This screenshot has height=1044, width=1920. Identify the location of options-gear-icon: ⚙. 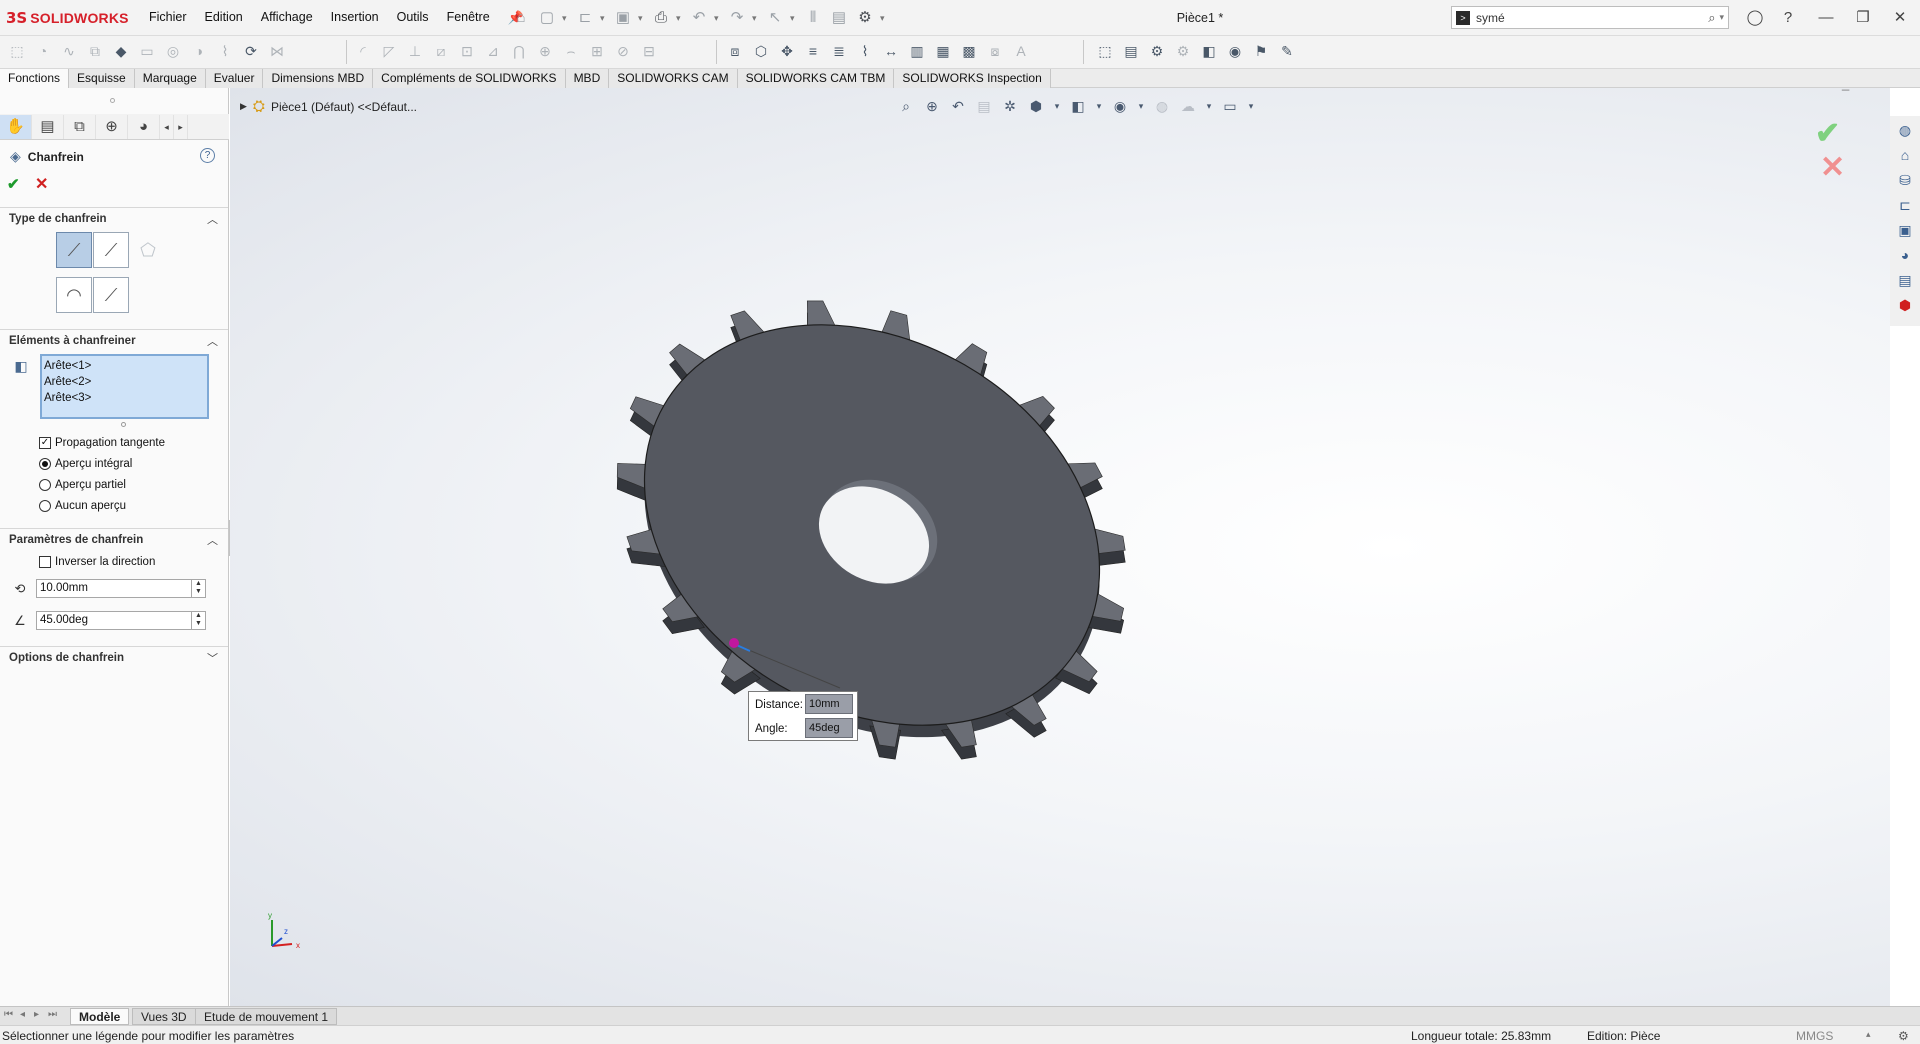
(865, 18).